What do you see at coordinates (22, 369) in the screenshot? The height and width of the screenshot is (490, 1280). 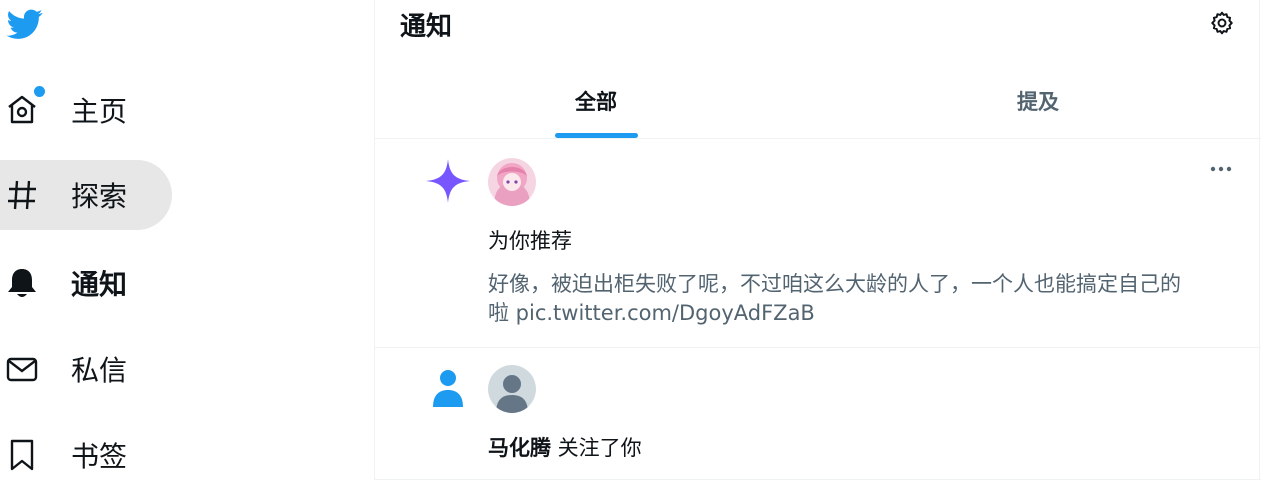 I see `envelope-icon` at bounding box center [22, 369].